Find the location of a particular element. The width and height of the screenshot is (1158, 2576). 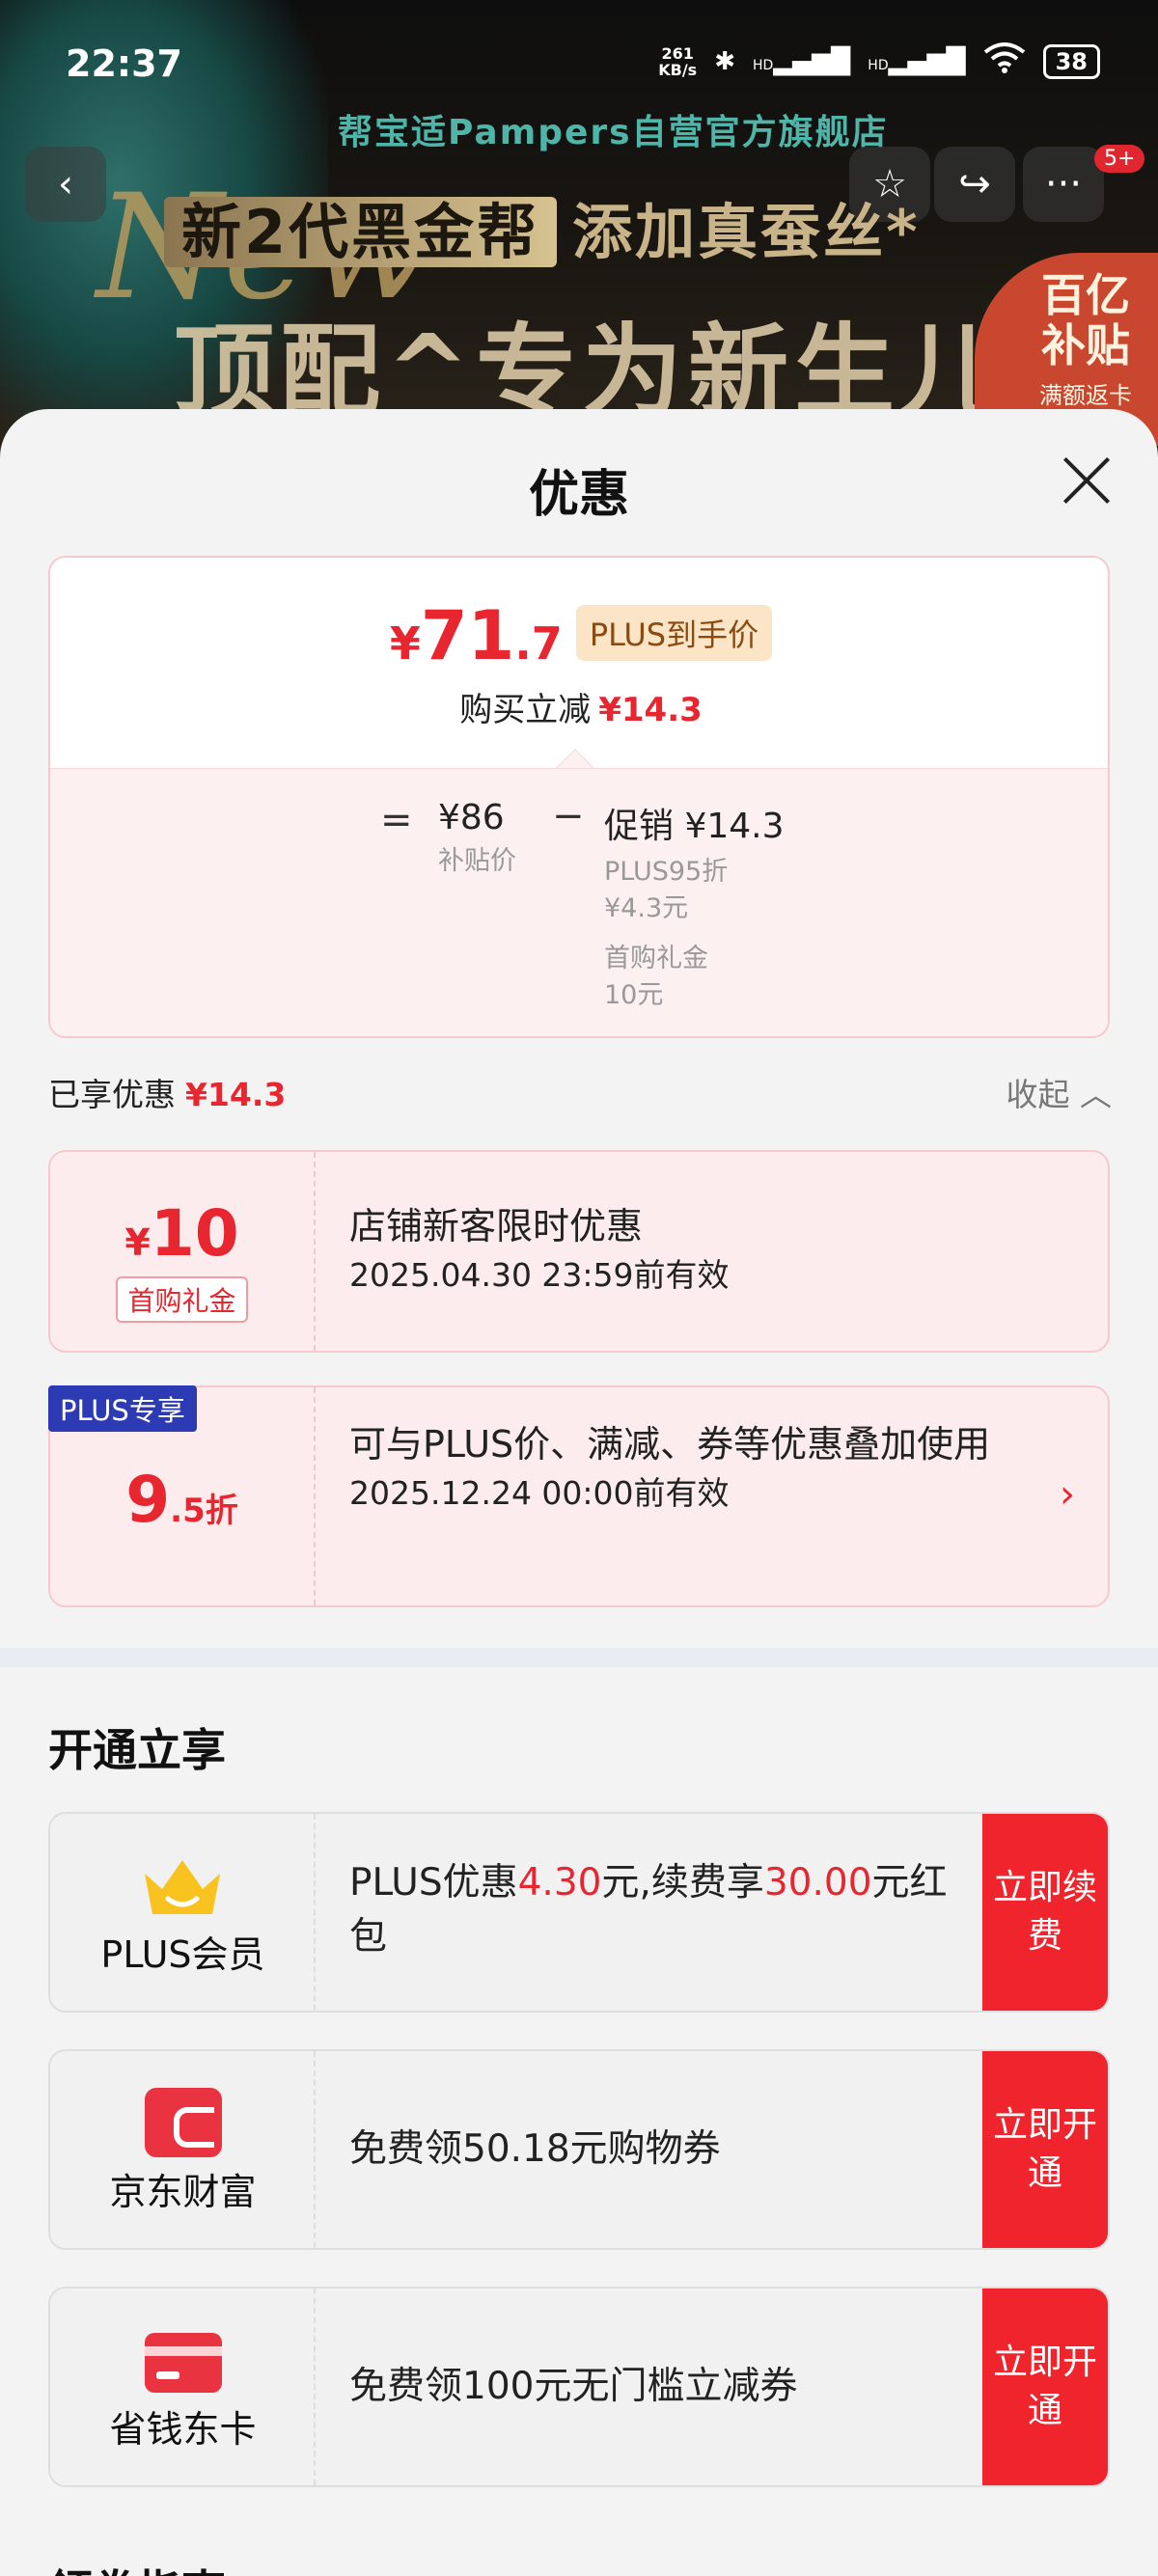

status-time: 22:37 is located at coordinates (124, 64).